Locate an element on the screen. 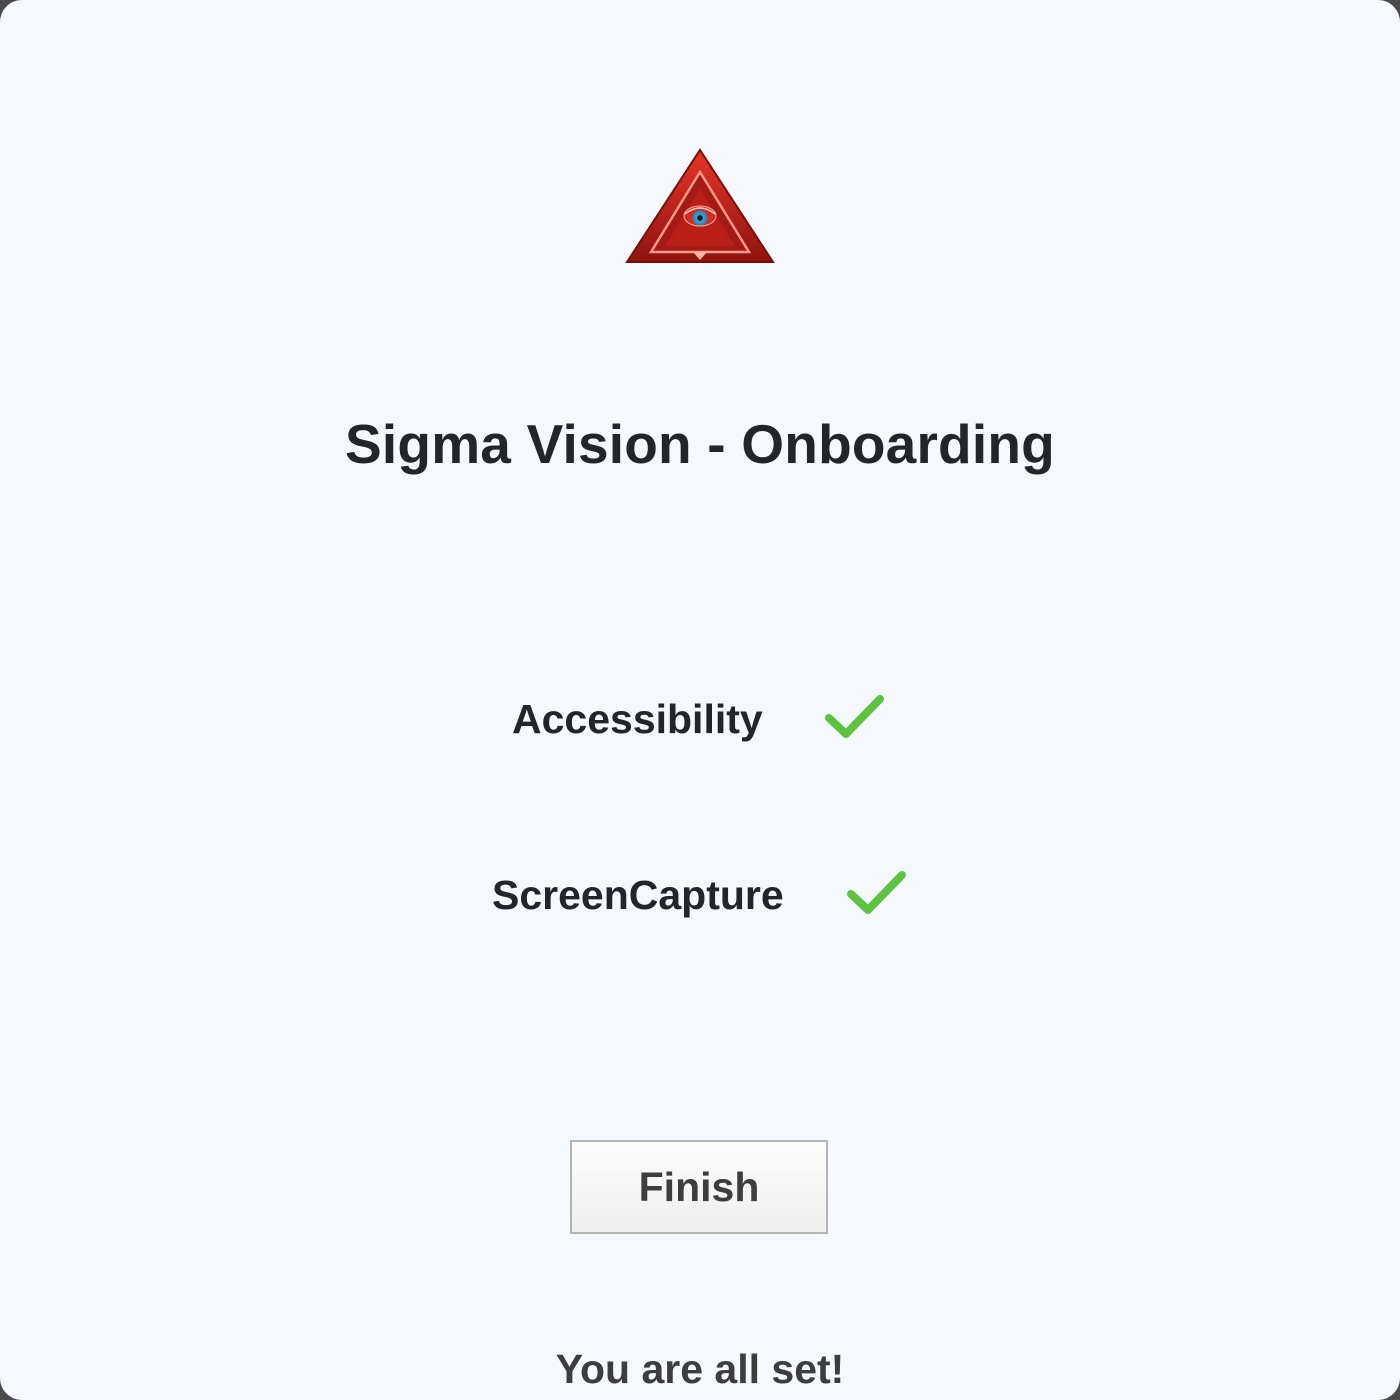 This screenshot has width=1400, height=1400. eye-pyramid-icon is located at coordinates (700, 205).